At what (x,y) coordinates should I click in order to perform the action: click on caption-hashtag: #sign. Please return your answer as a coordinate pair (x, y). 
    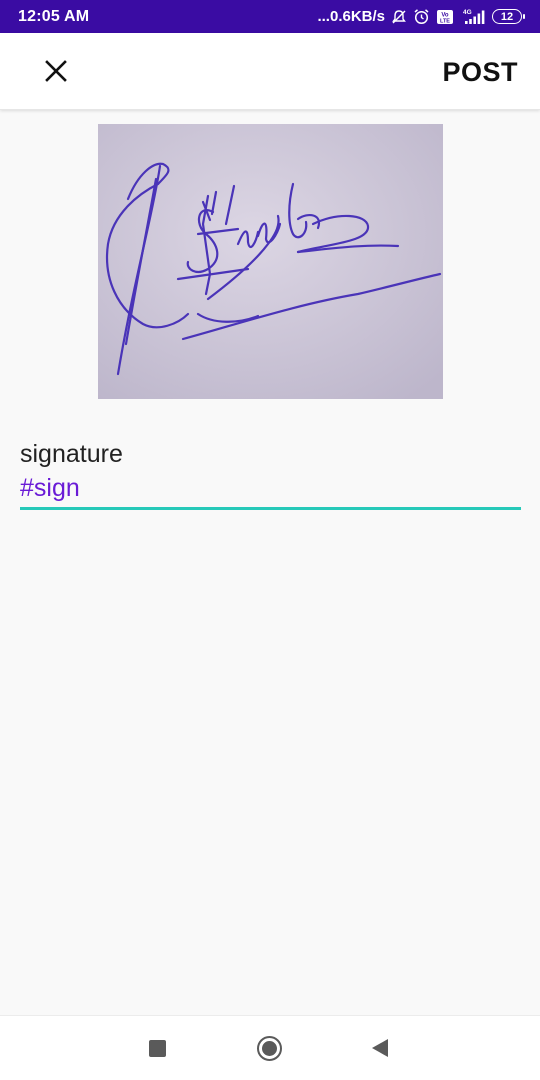
    Looking at the image, I should click on (270, 488).